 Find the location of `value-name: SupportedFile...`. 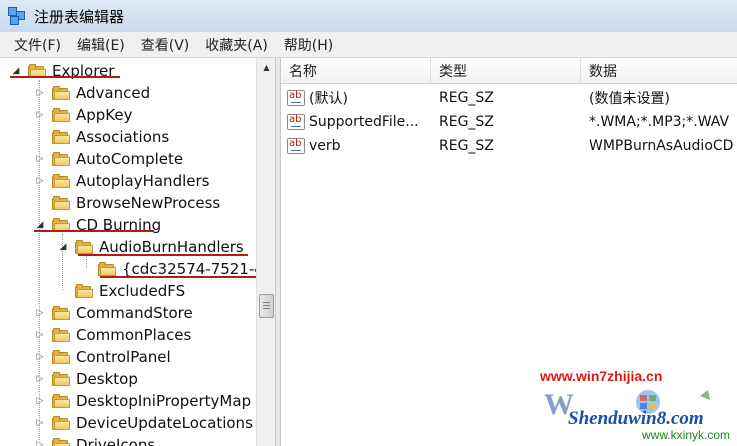

value-name: SupportedFile... is located at coordinates (364, 122).